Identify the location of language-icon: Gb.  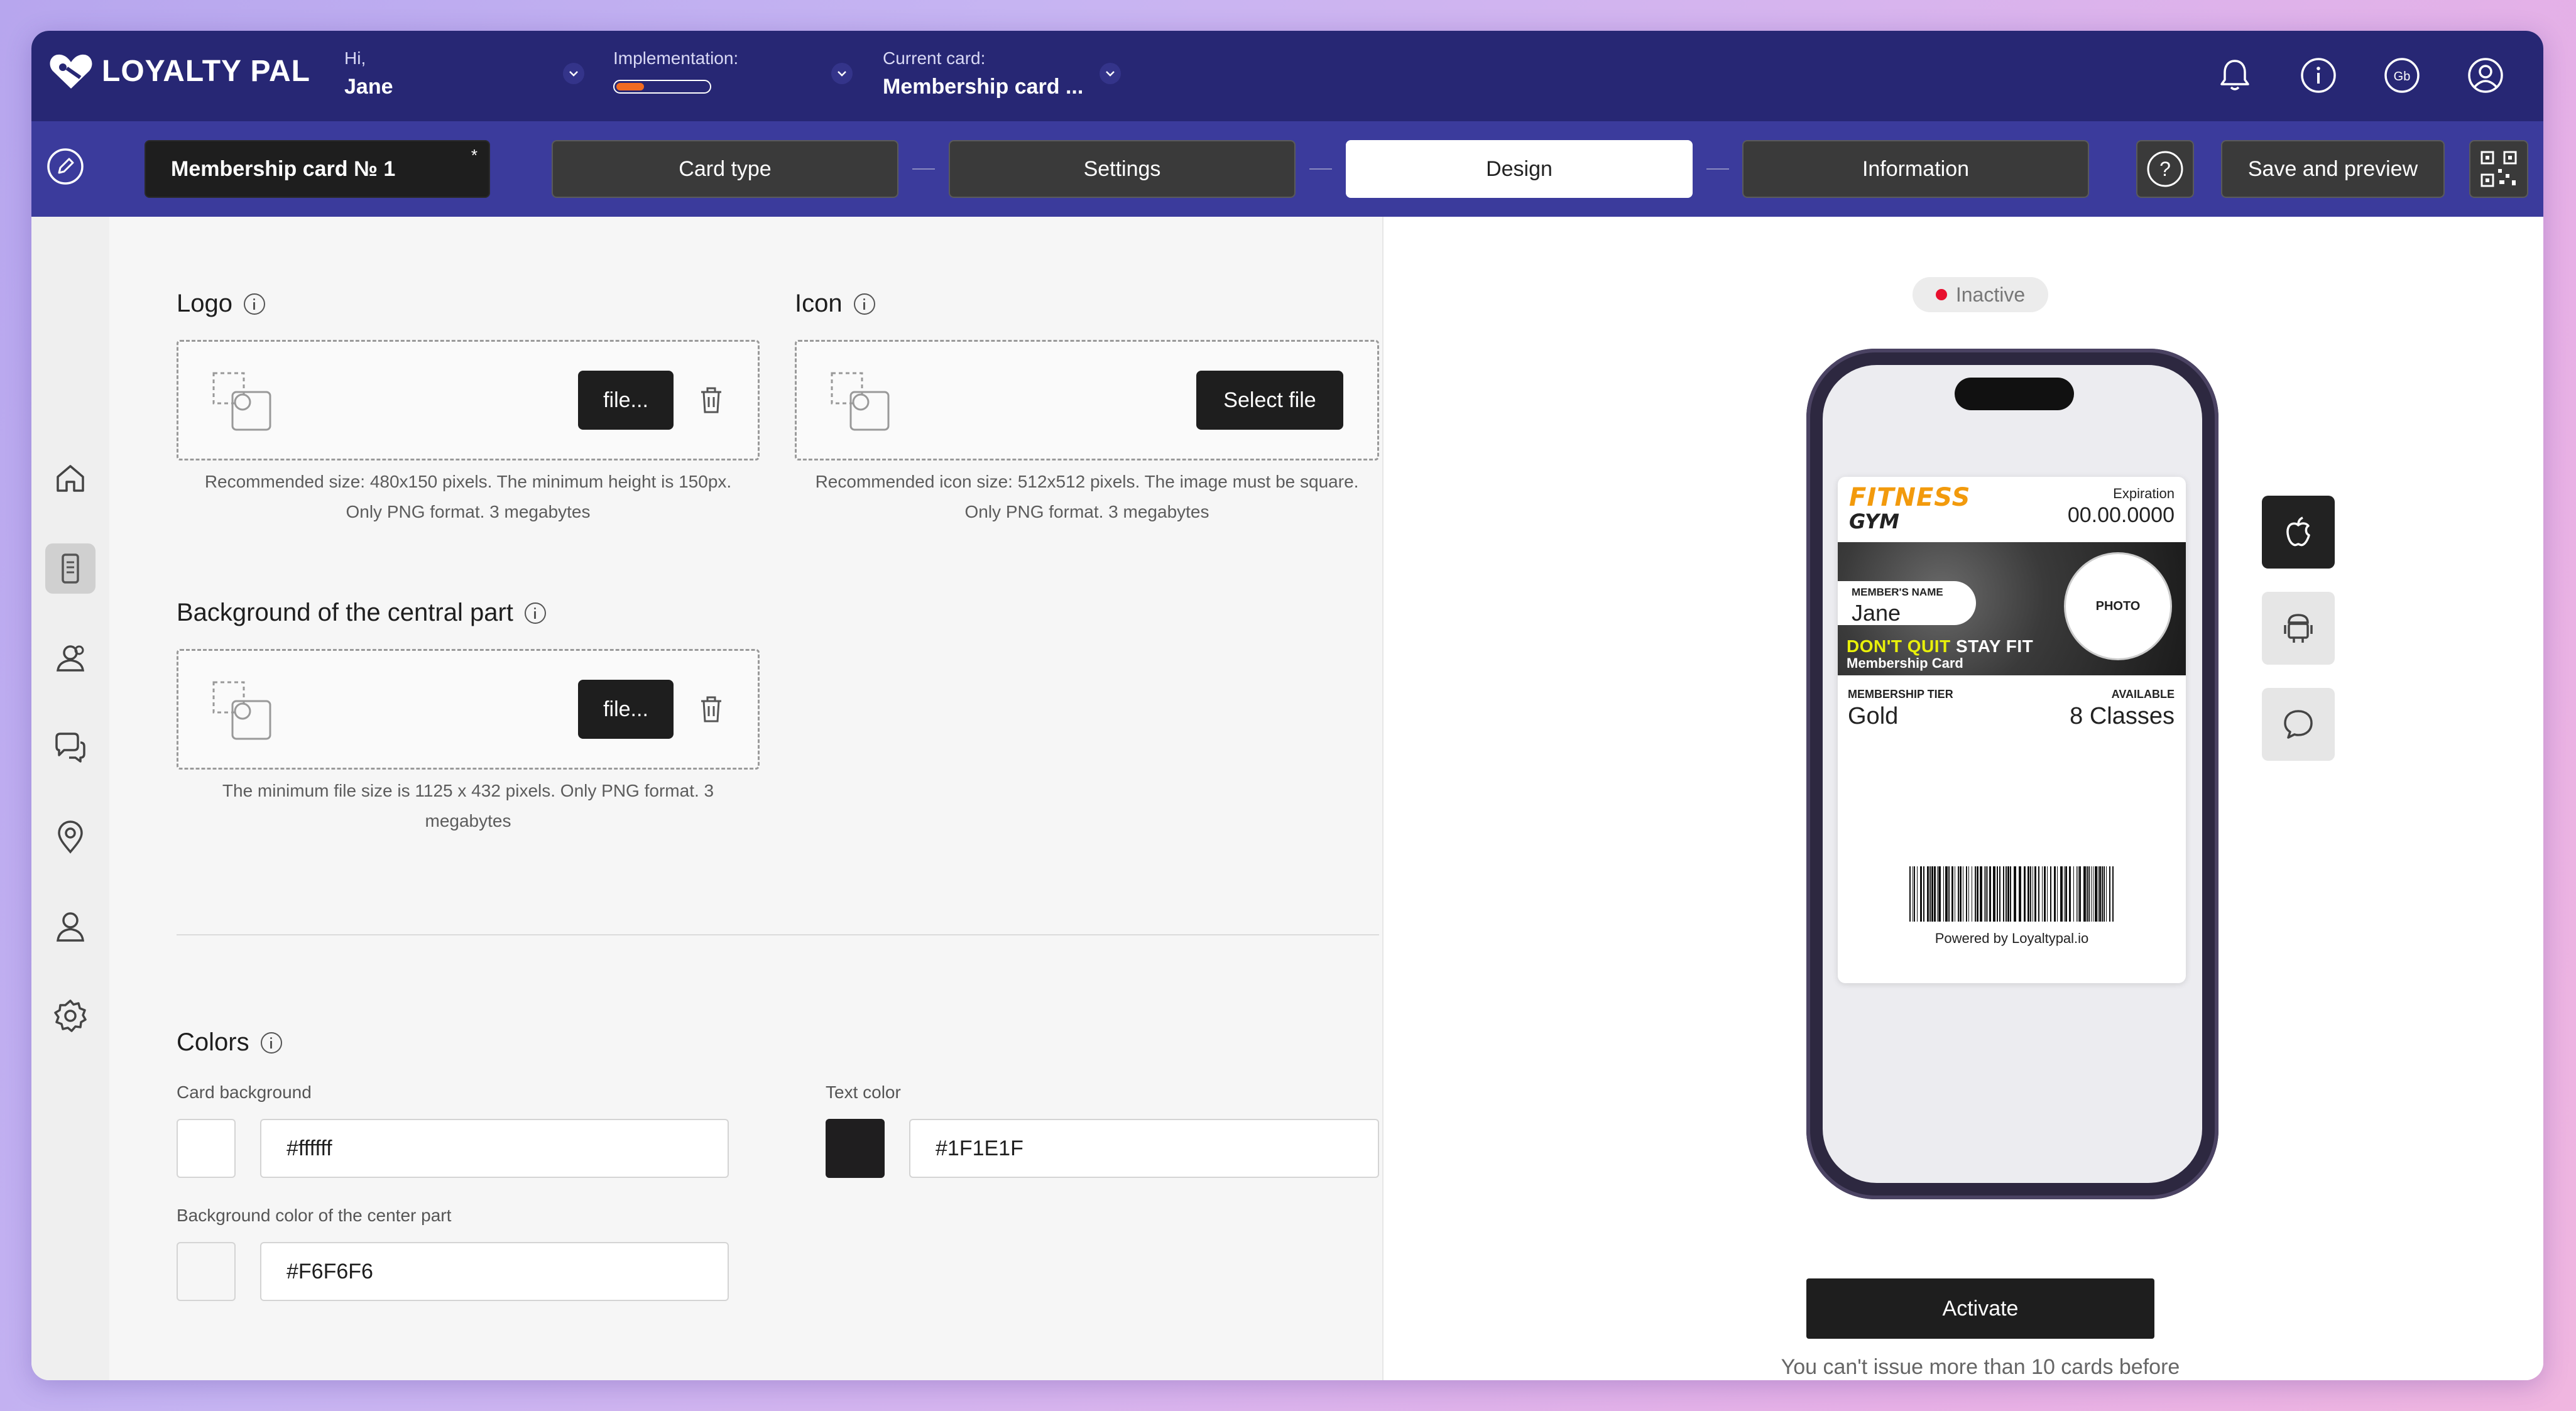
(2402, 75).